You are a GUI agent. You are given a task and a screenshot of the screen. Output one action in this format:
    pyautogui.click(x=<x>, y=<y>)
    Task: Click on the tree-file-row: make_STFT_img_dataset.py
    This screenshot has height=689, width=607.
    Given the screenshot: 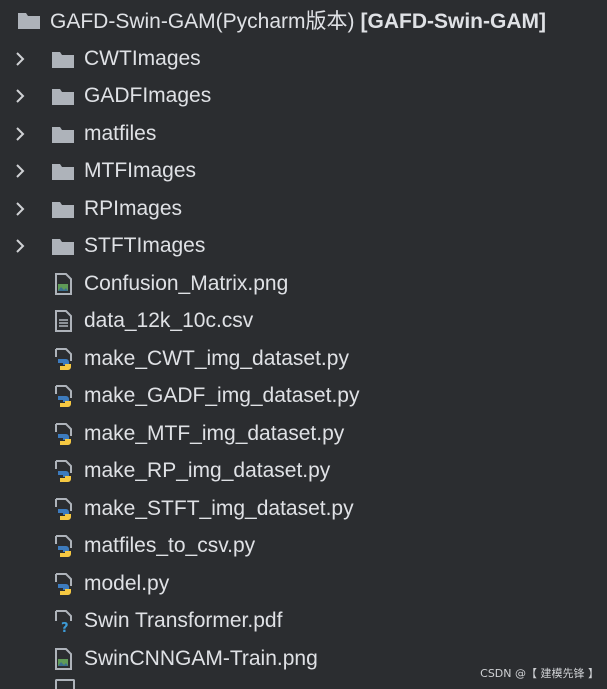 What is the action you would take?
    pyautogui.click(x=303, y=509)
    